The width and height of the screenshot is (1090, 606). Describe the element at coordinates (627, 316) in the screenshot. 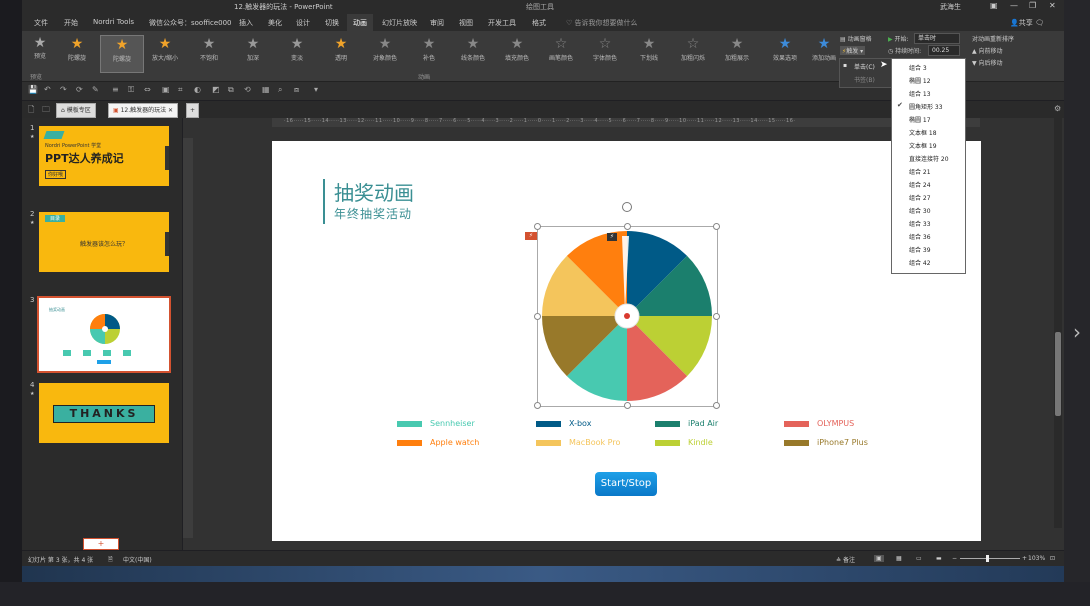

I see `prize-wheel` at that location.